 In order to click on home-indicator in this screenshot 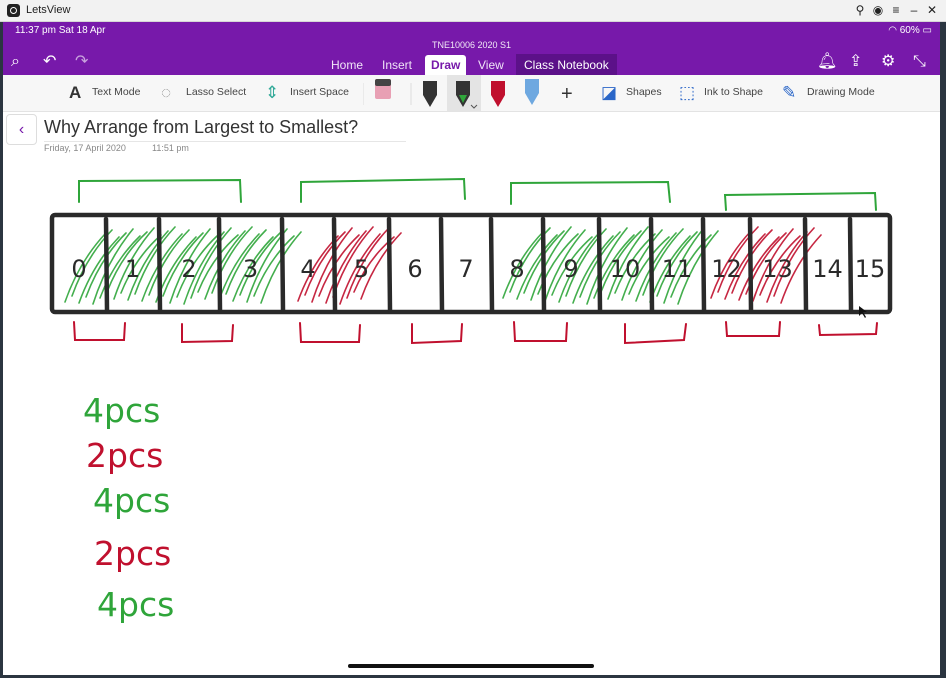, I will do `click(471, 666)`.